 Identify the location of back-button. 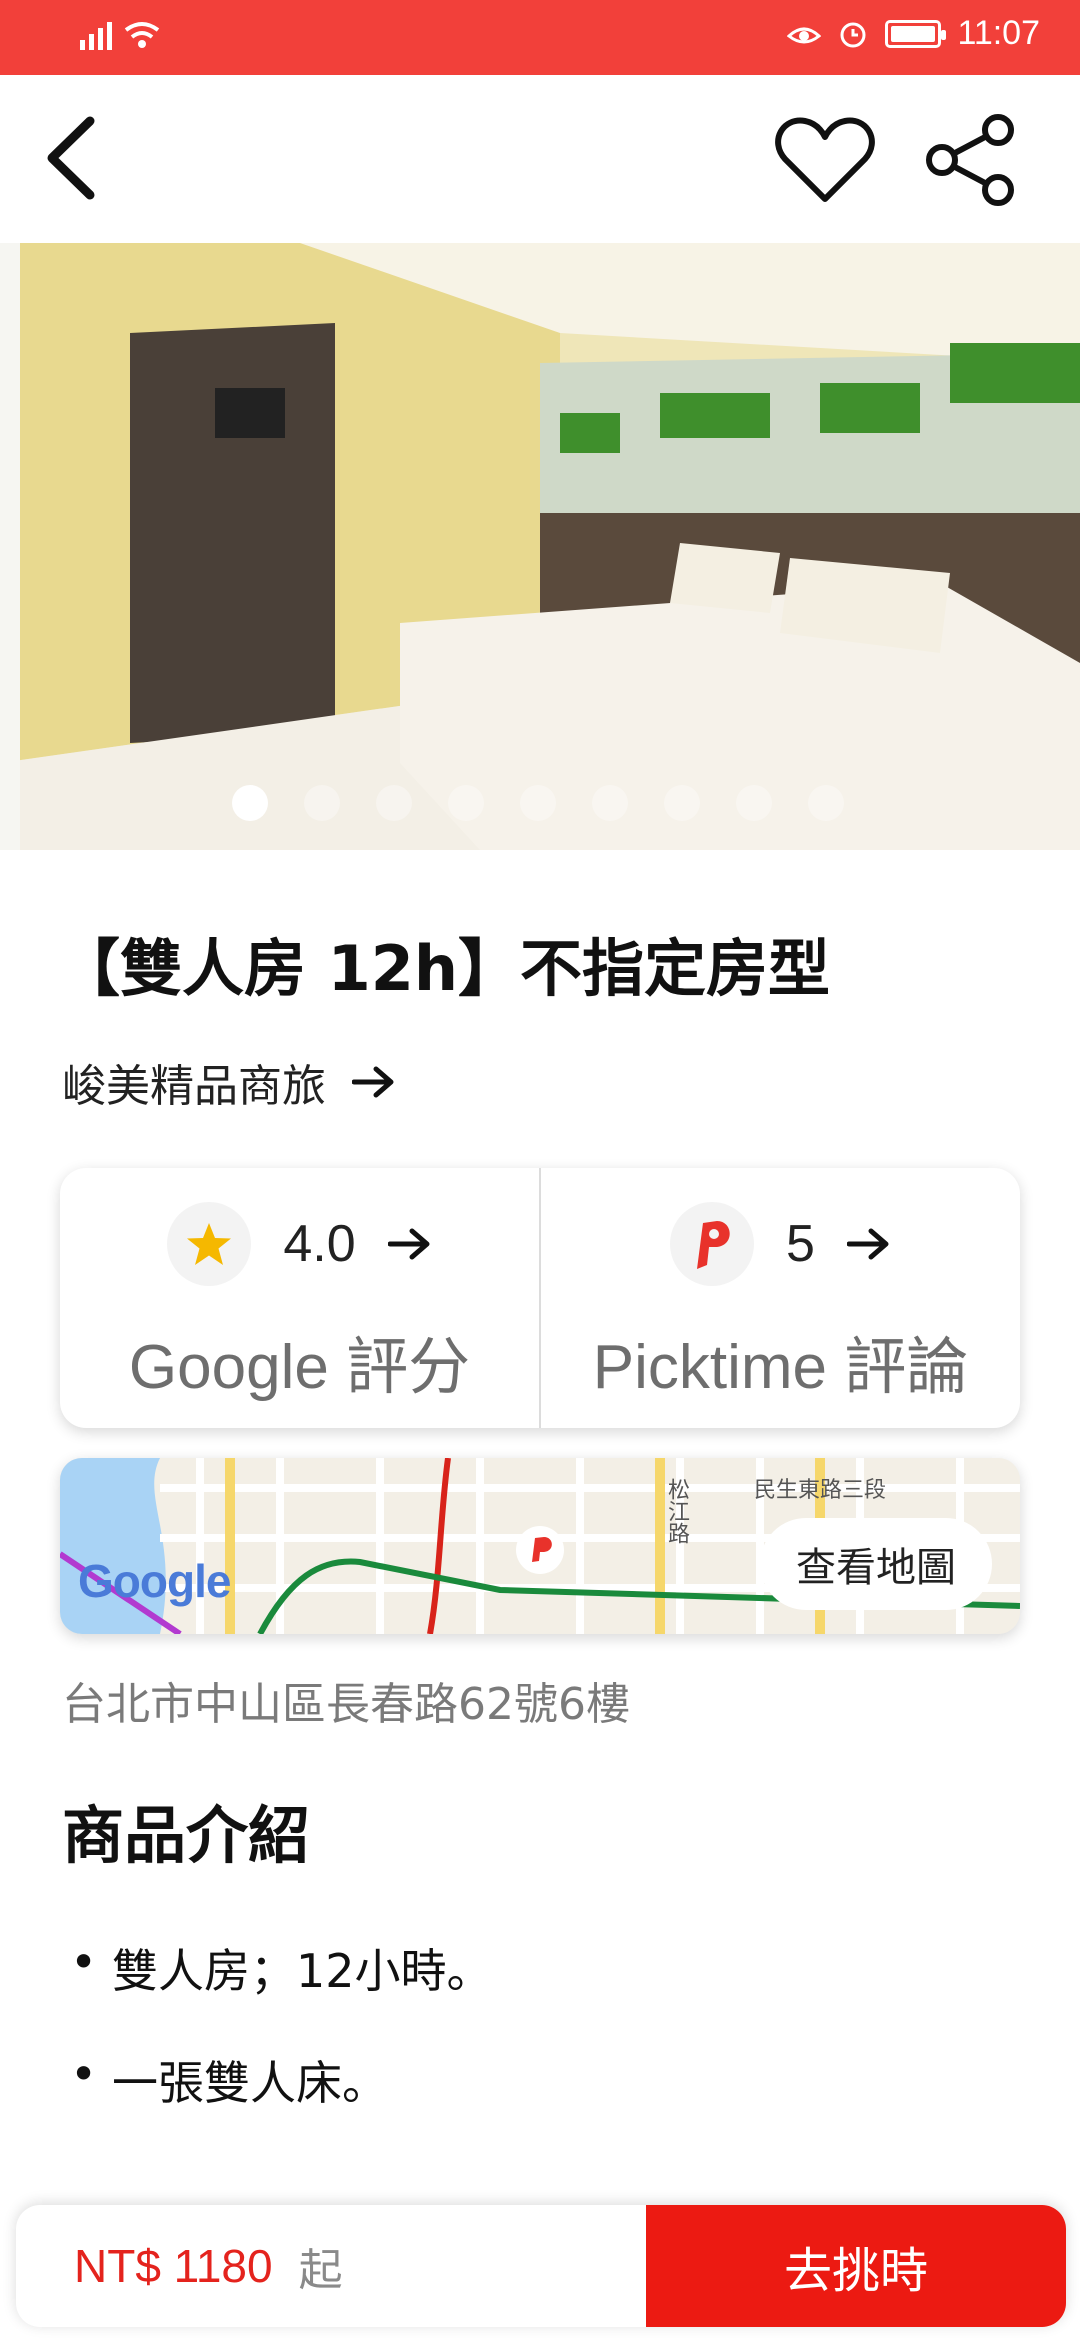
(70, 158).